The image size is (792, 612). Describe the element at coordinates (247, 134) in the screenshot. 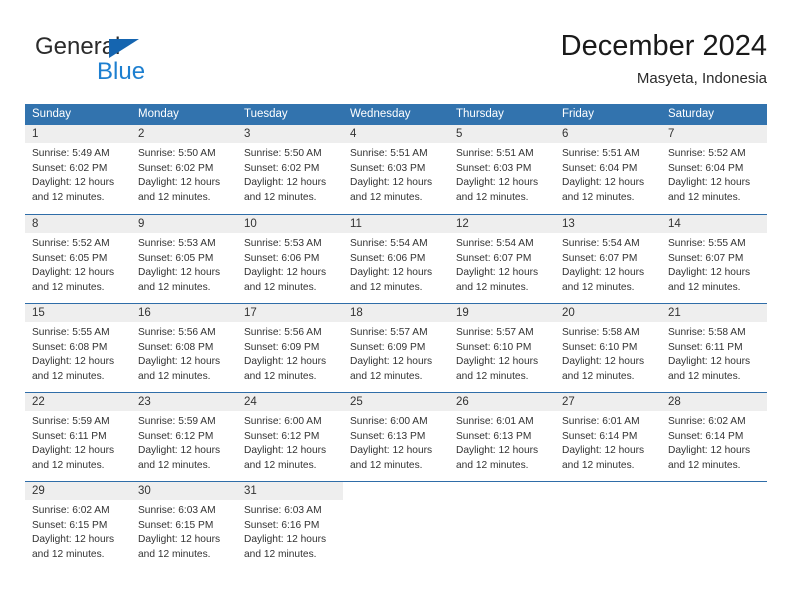

I see `day-number: 3` at that location.